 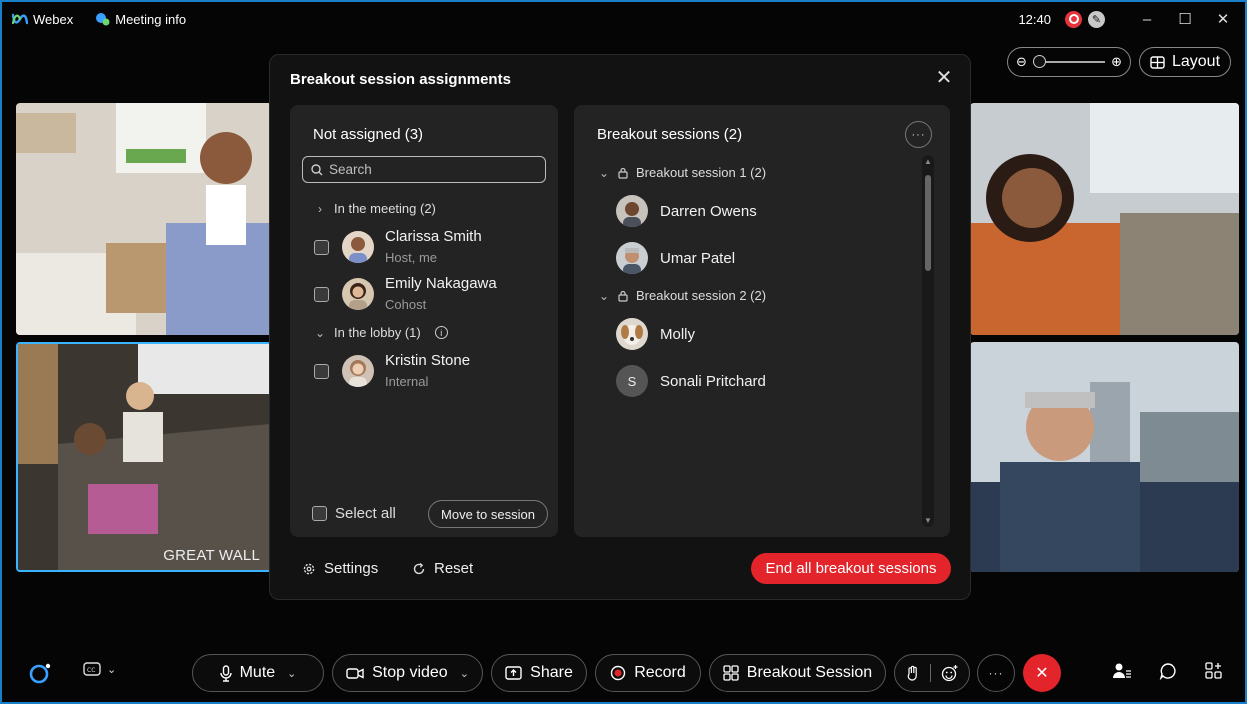 I want to click on more-options-button: ···, so click(x=996, y=673).